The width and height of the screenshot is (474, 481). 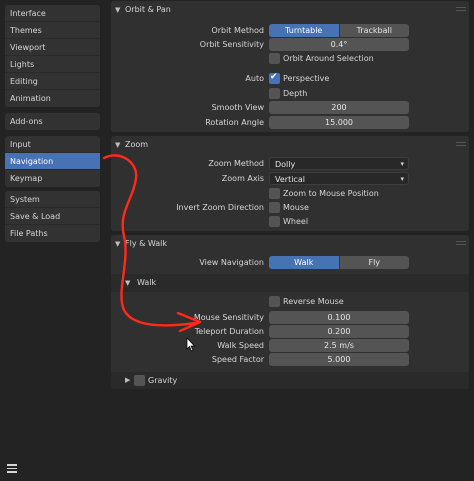 What do you see at coordinates (339, 122) in the screenshot?
I see `rotation-angle-field: 15.000` at bounding box center [339, 122].